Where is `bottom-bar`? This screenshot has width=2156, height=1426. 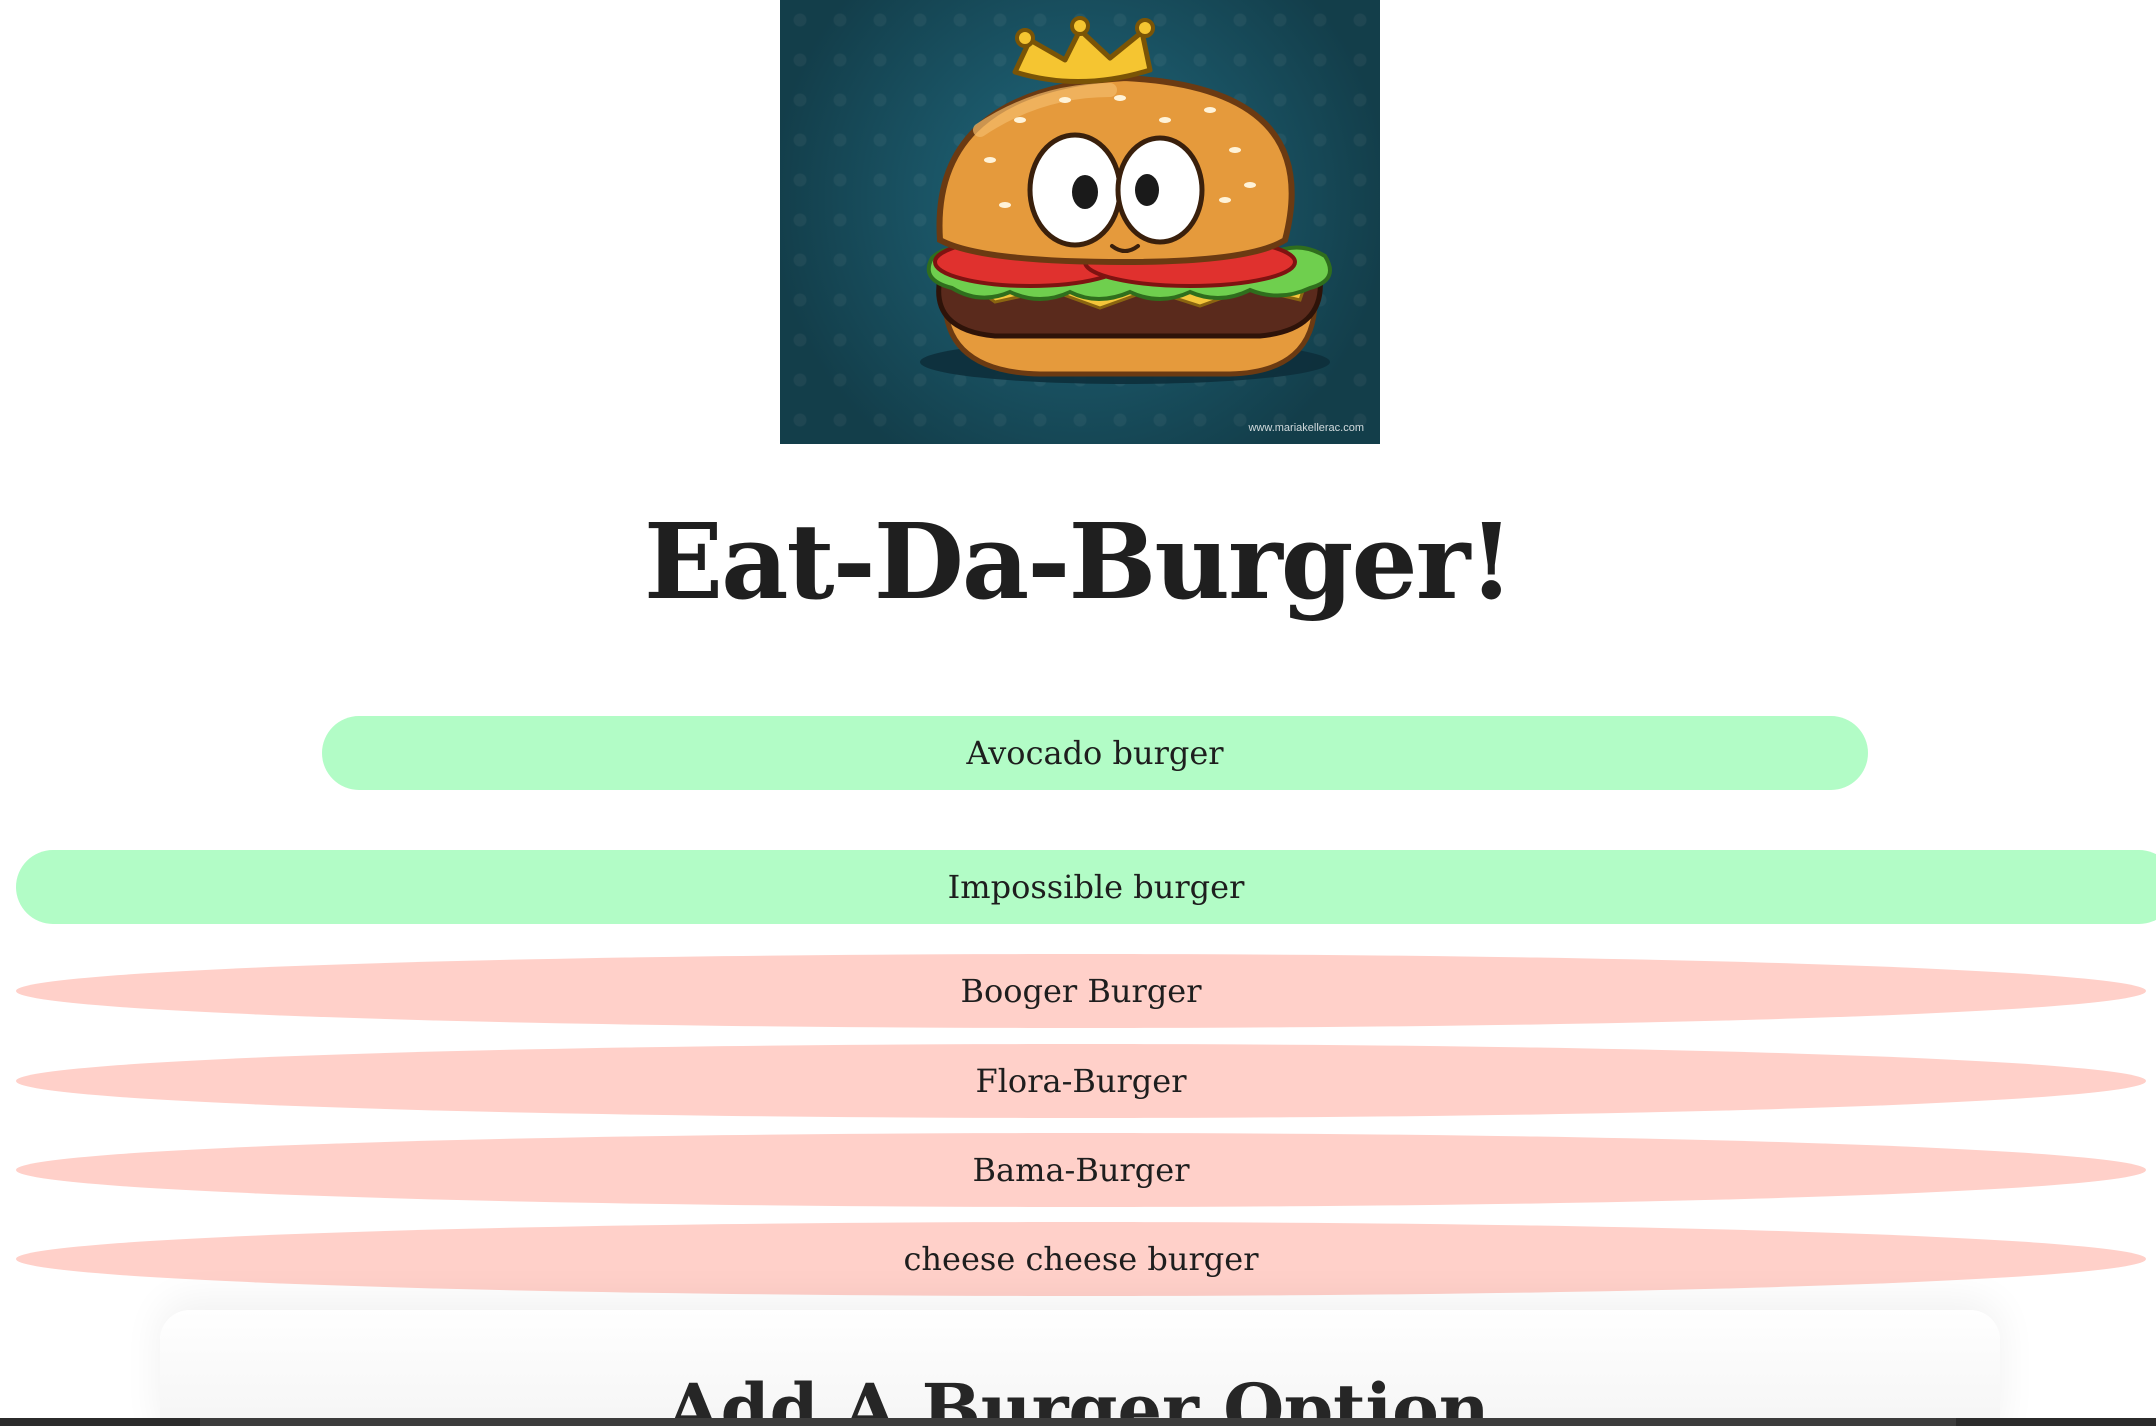 bottom-bar is located at coordinates (1078, 1422).